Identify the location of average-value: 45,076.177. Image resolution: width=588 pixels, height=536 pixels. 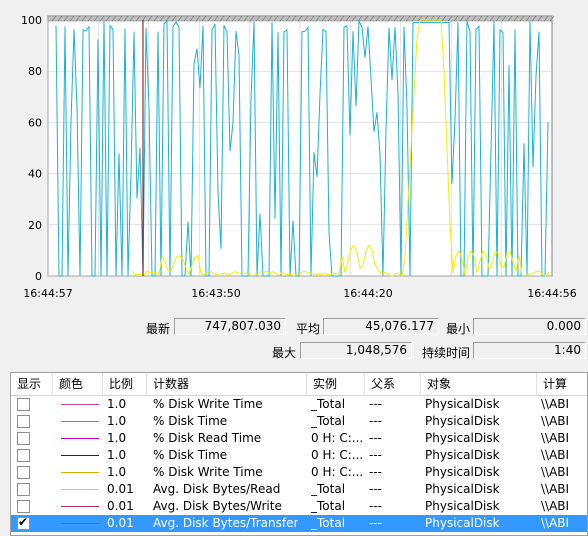
(381, 326).